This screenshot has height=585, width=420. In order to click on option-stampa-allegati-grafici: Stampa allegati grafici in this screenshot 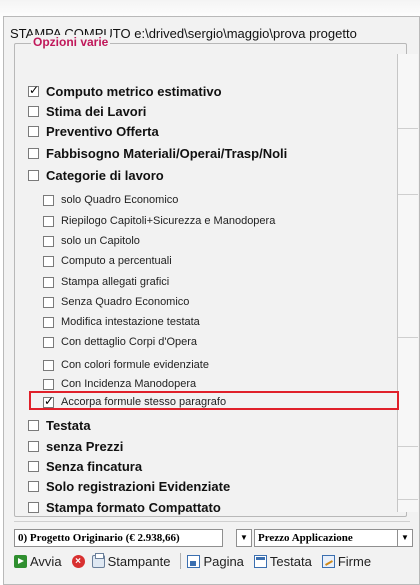, I will do `click(106, 282)`.